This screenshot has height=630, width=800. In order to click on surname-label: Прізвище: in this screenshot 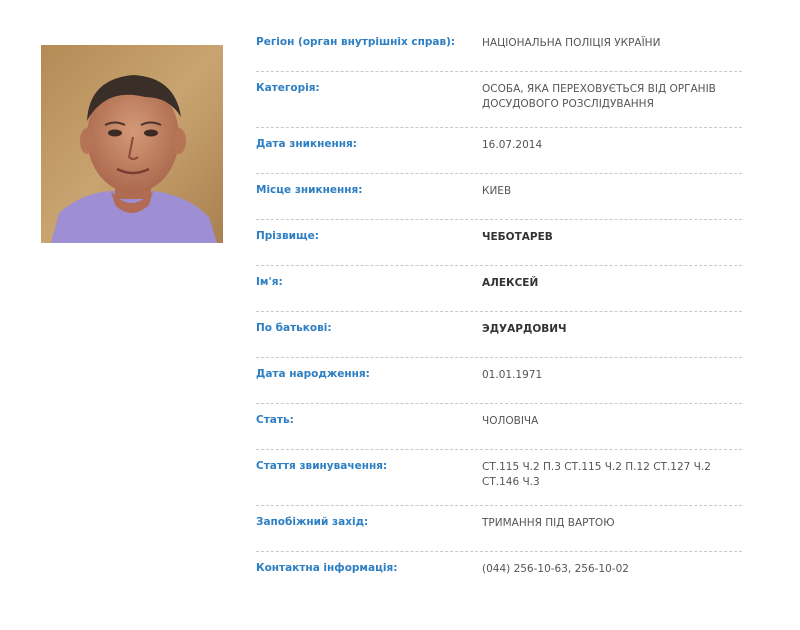, I will do `click(287, 236)`.